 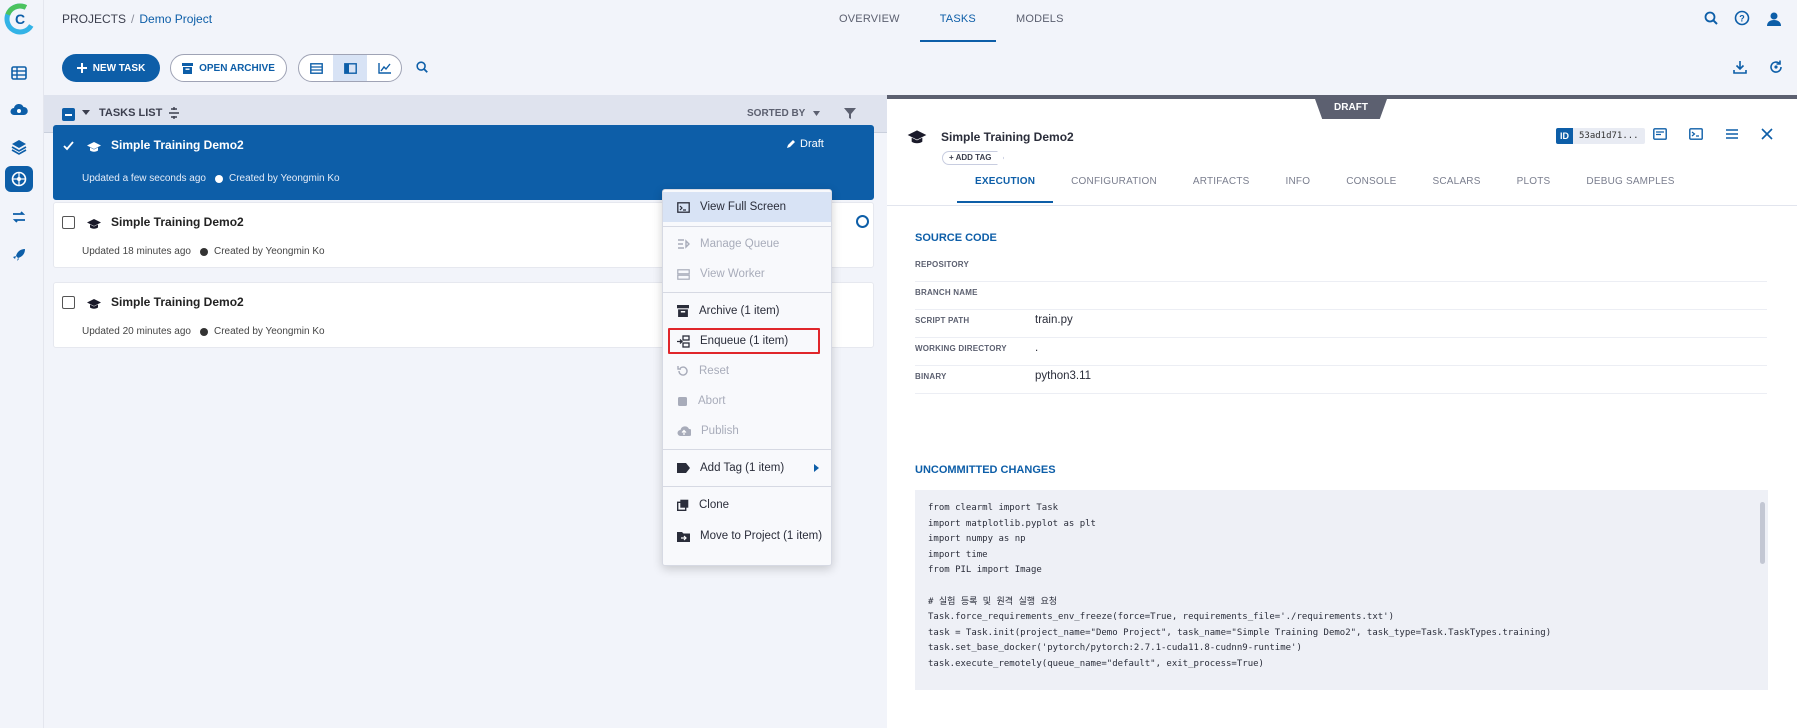 What do you see at coordinates (1457, 183) in the screenshot?
I see `tab-scalars: SCALARS` at bounding box center [1457, 183].